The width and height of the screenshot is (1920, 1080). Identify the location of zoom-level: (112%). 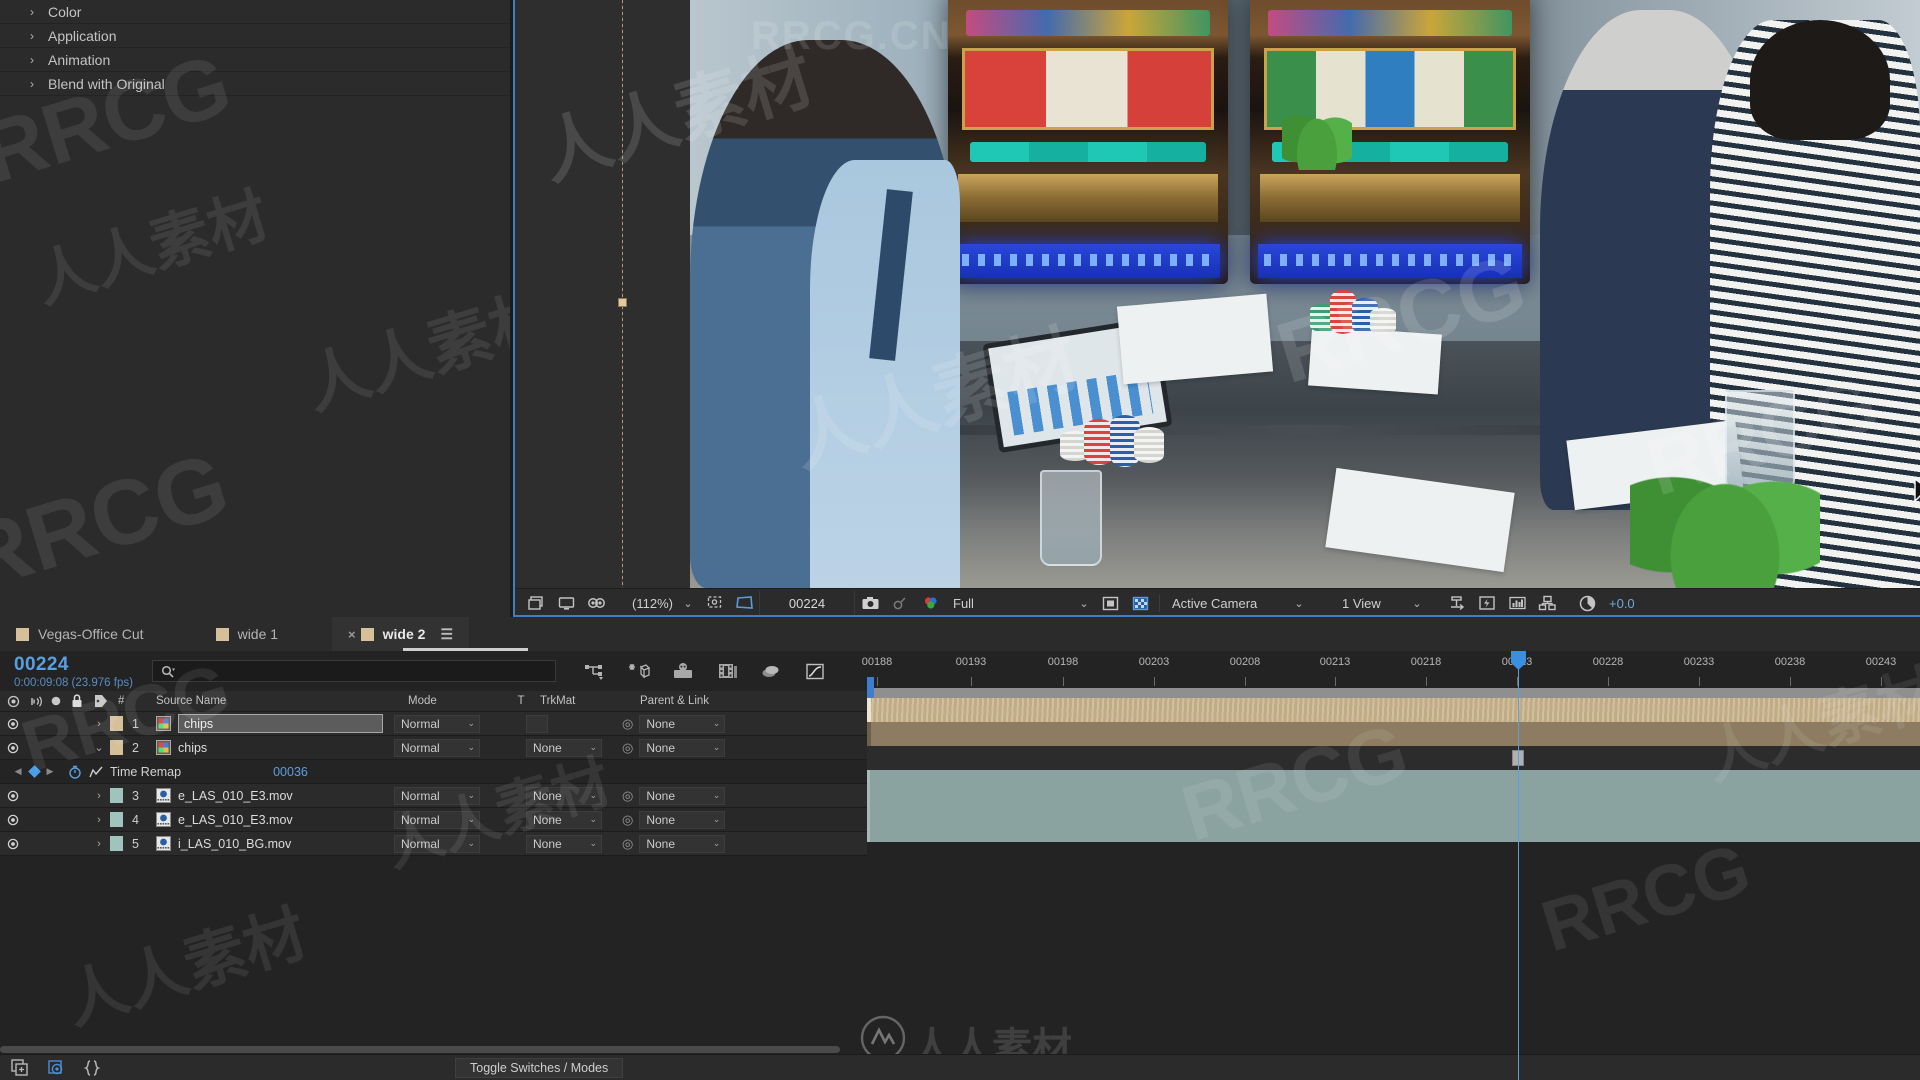
(644, 603).